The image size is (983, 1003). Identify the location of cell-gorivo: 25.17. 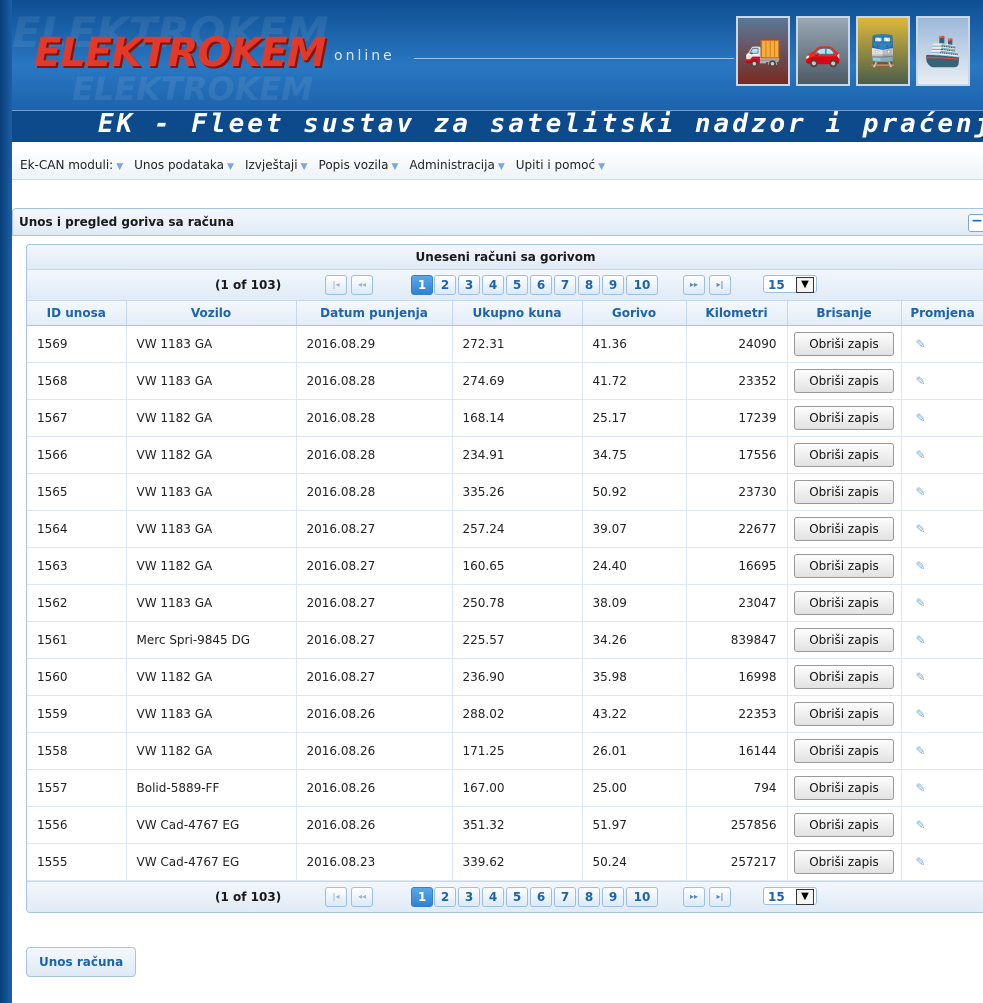
(634, 418).